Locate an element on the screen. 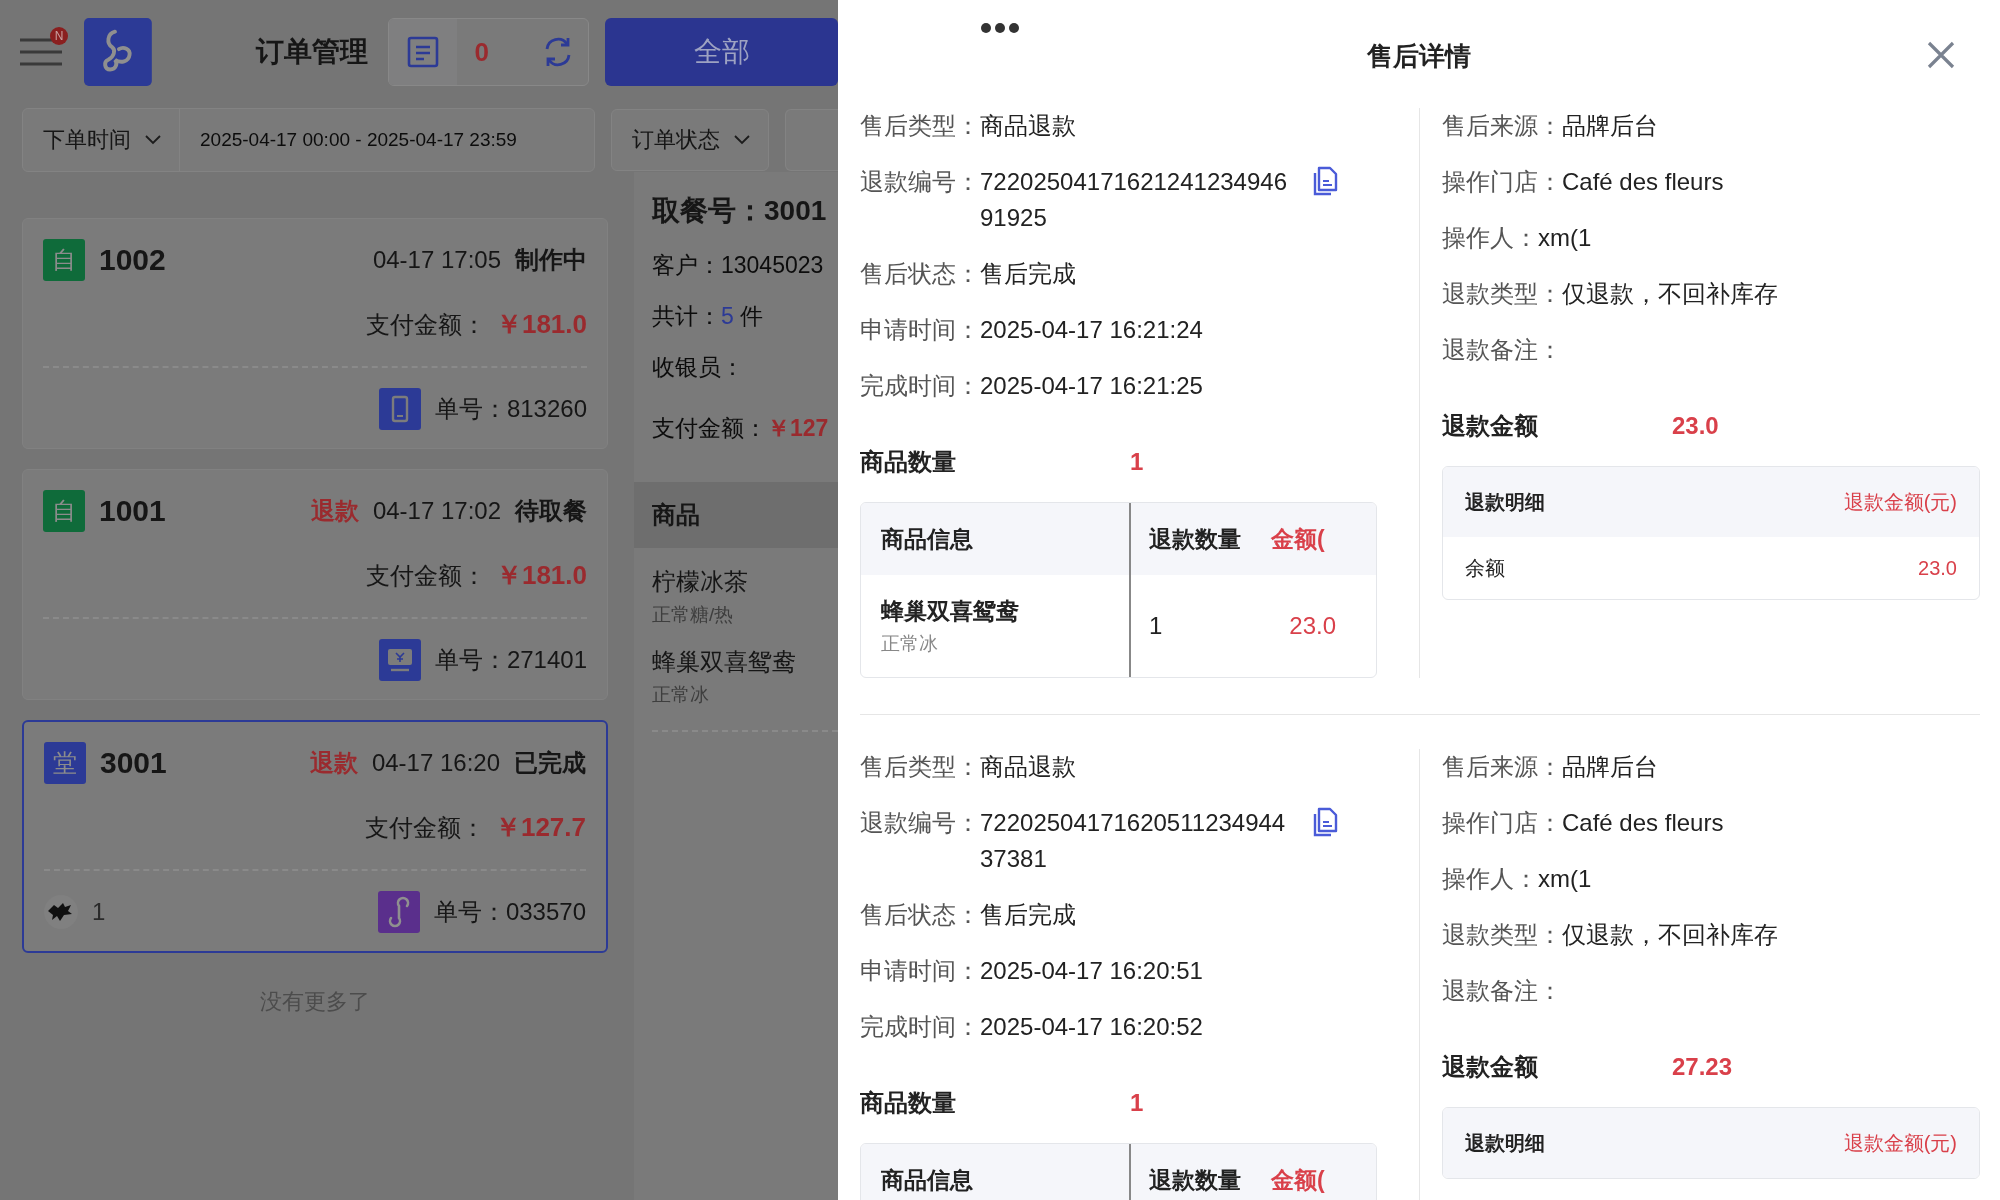  chevron-down-icon is located at coordinates (742, 140).